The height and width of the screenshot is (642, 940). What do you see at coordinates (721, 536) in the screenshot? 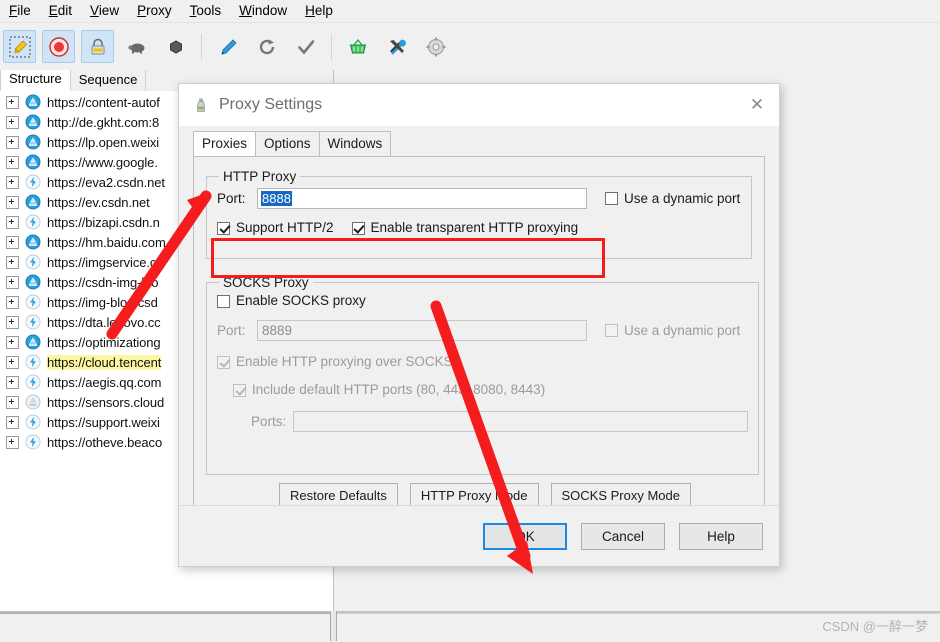
I see `help-button: Help` at bounding box center [721, 536].